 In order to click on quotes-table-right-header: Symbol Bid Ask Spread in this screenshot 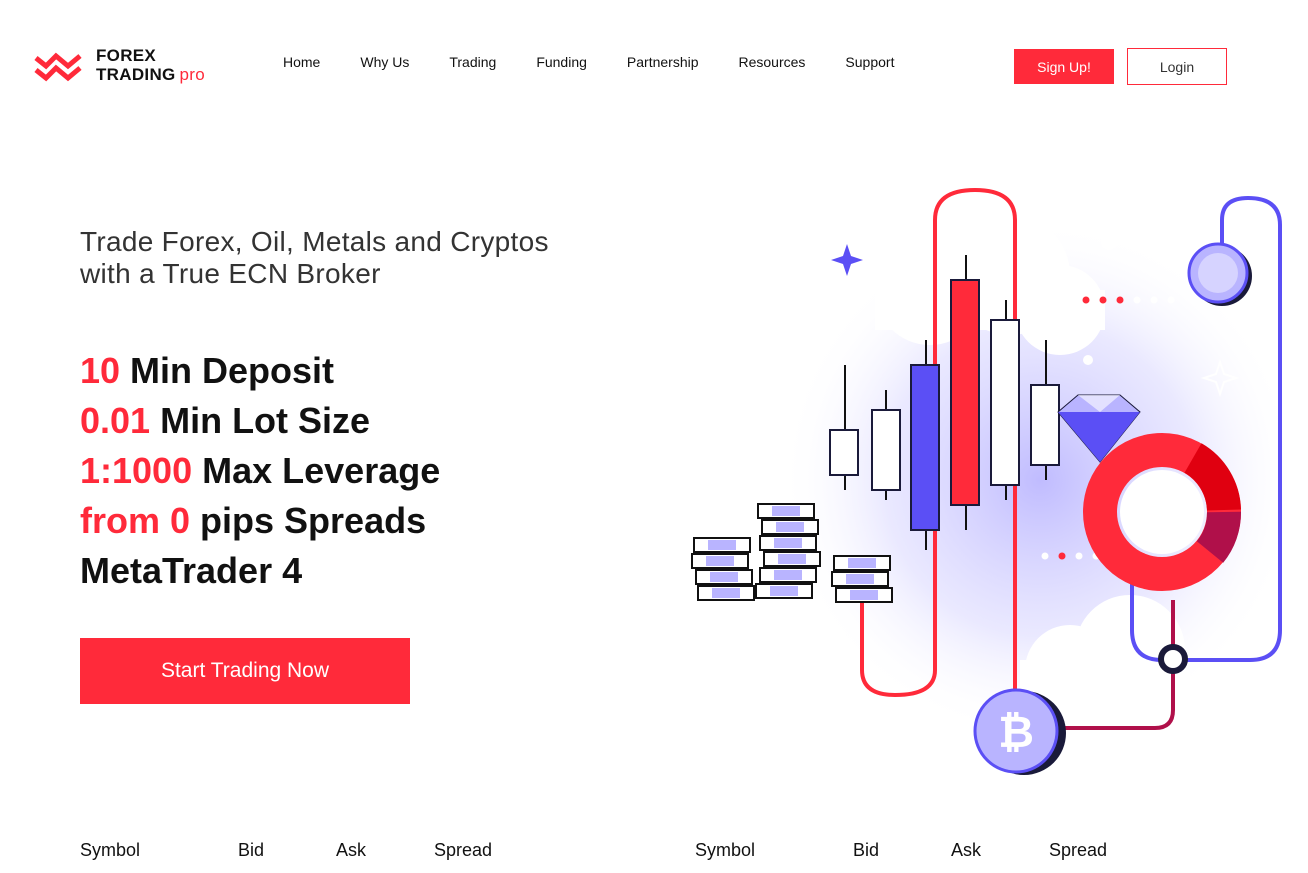, I will do `click(922, 850)`.